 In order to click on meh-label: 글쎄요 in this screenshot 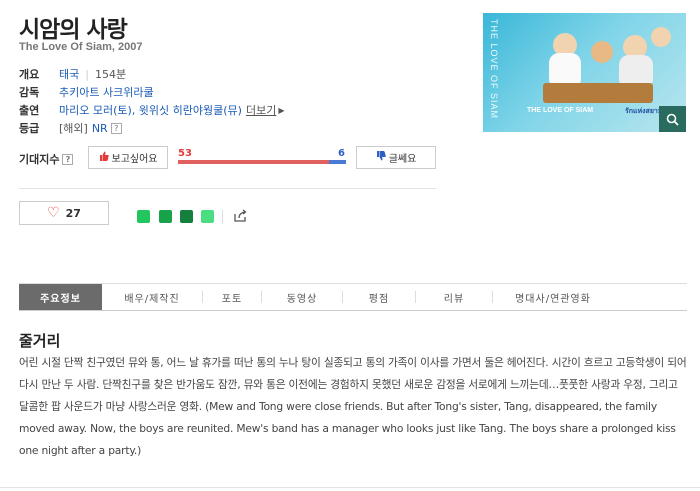, I will do `click(402, 159)`.